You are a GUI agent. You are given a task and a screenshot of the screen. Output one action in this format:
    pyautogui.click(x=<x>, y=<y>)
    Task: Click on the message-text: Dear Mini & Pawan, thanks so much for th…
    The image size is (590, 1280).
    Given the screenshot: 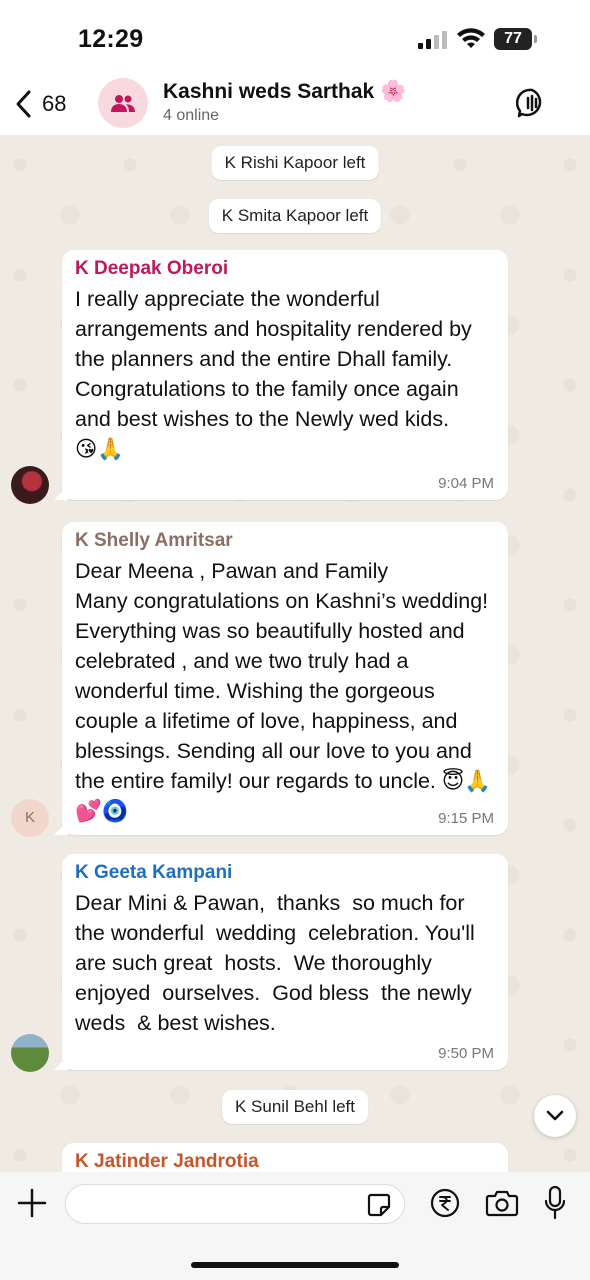 What is the action you would take?
    pyautogui.click(x=279, y=963)
    